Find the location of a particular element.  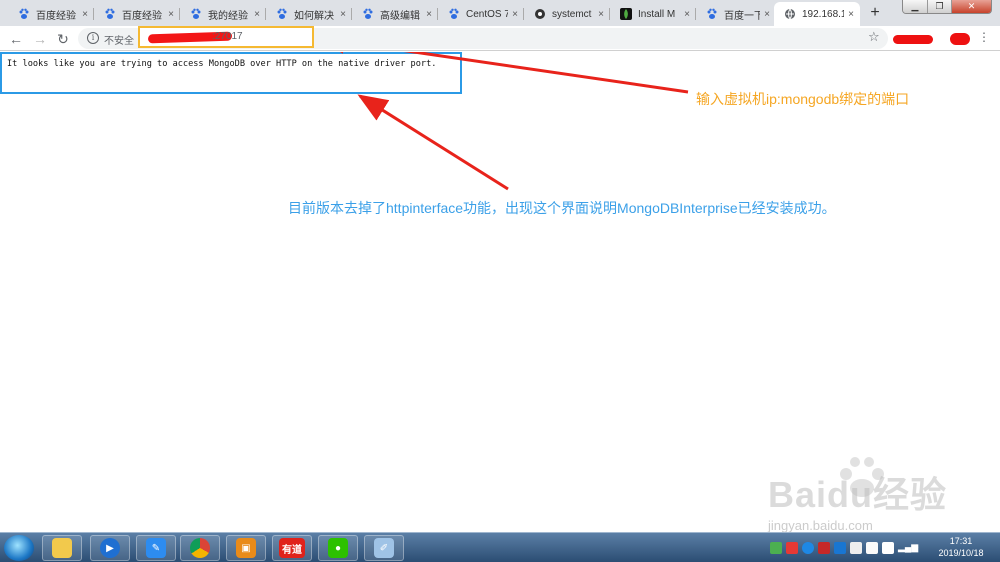

taskbar-app: ▣ is located at coordinates (246, 548).